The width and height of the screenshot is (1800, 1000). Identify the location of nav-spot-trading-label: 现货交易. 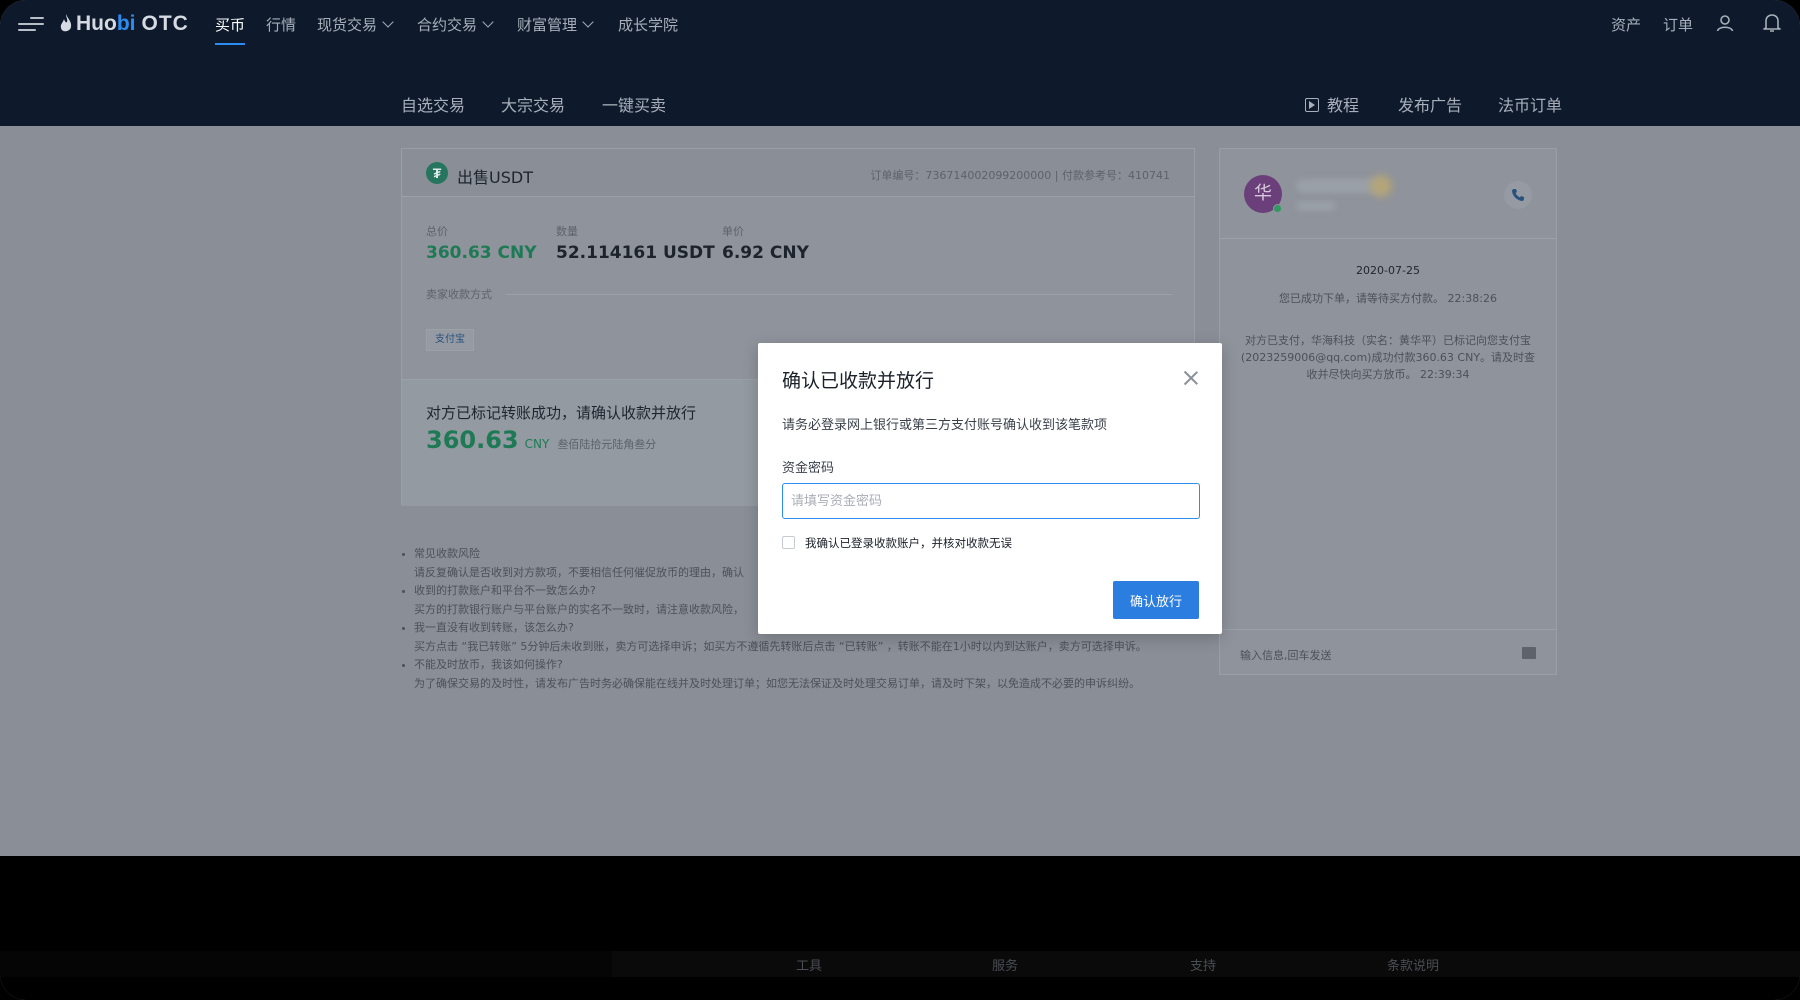
(347, 25).